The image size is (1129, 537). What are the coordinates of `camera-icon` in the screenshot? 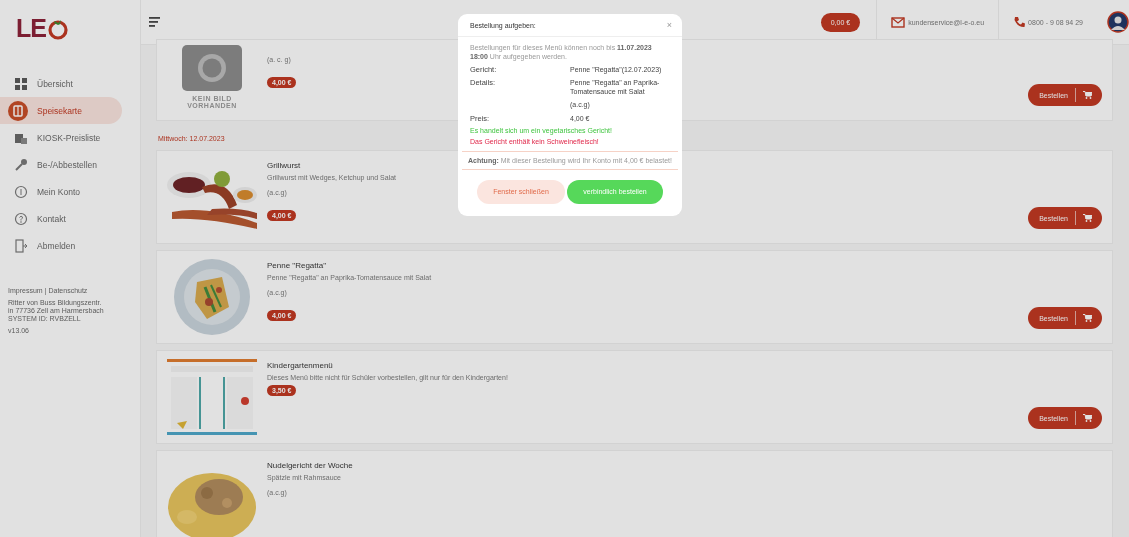 It's located at (212, 68).